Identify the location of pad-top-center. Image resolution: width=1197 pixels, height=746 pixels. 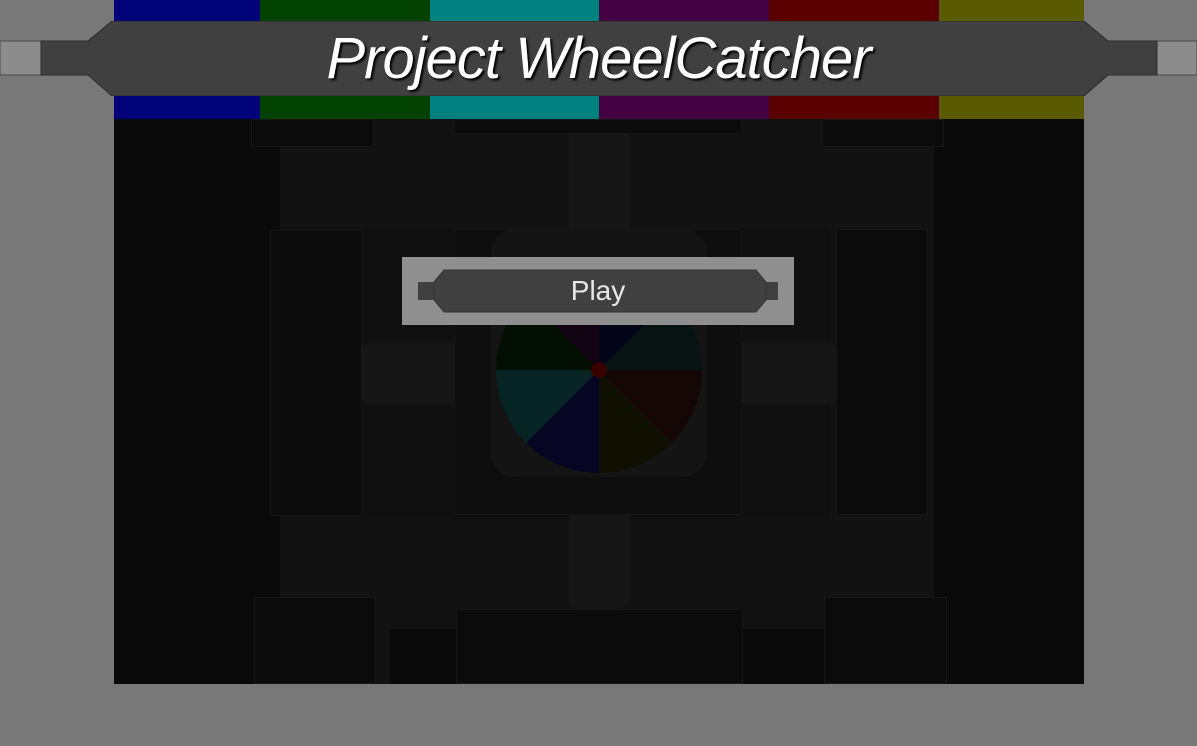
(598, 126).